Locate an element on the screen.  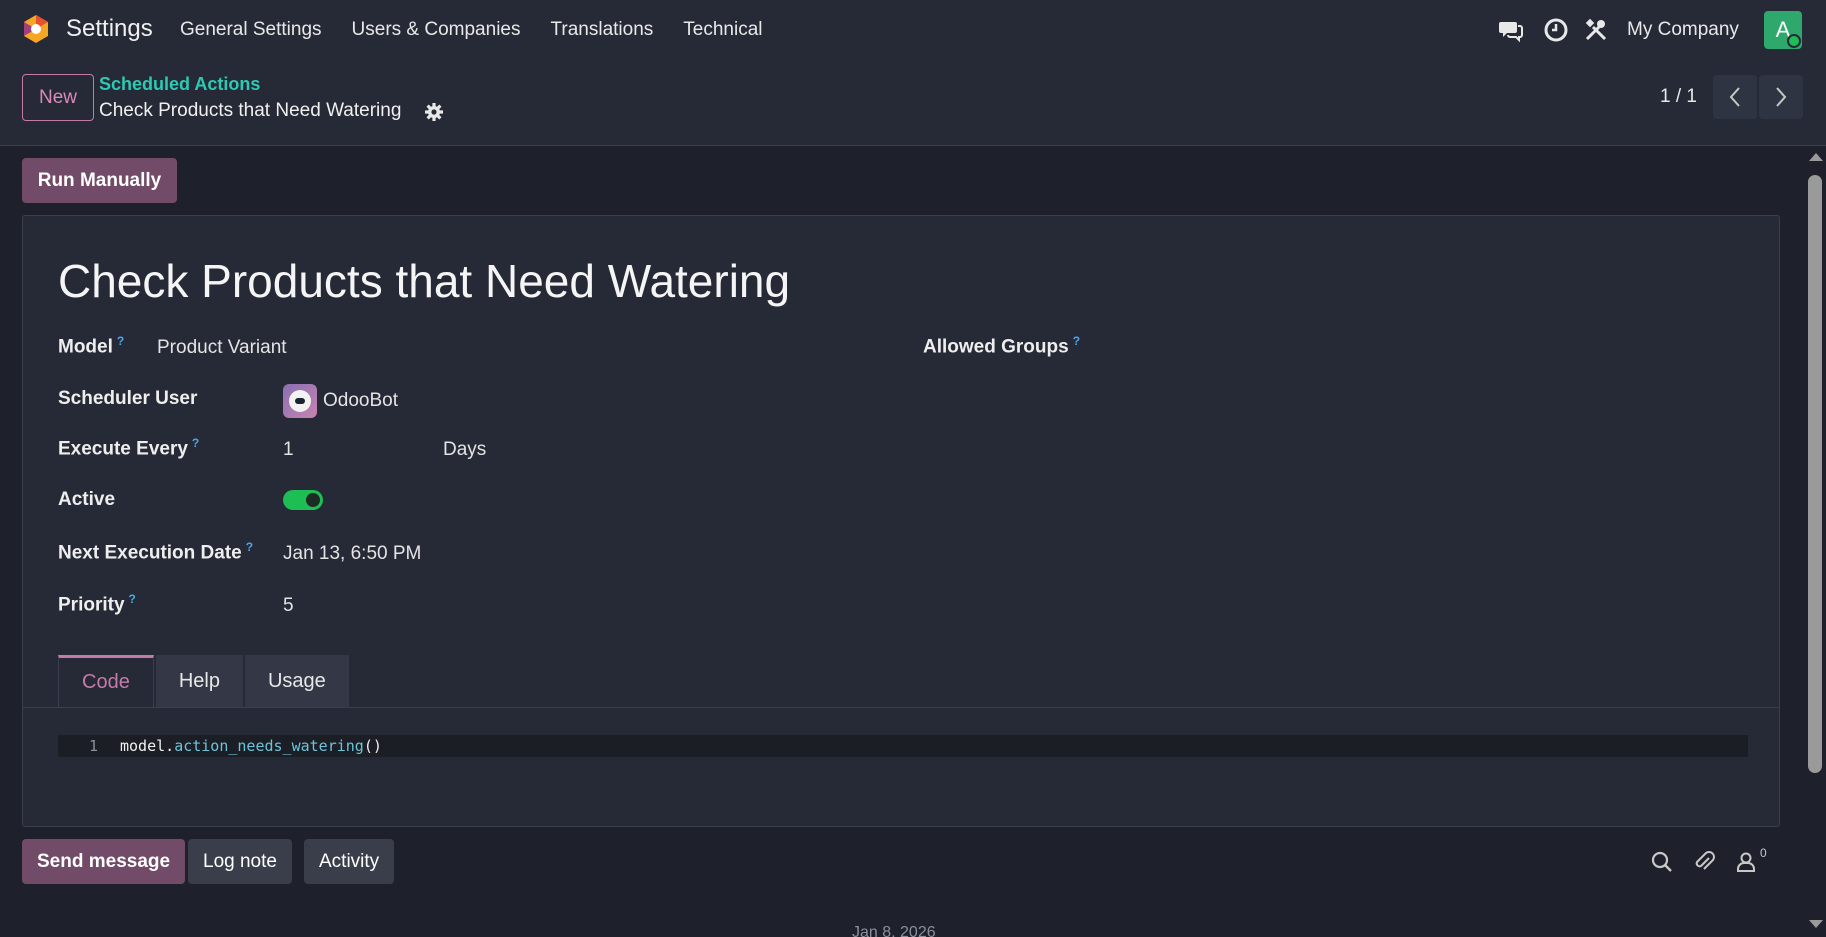
breadcrumb-scheduled-actions: Scheduled Actions is located at coordinates (179, 84).